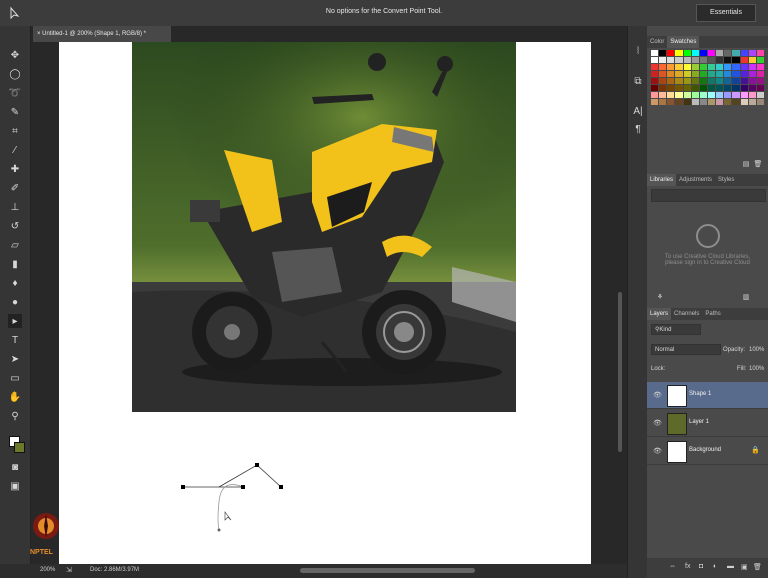  Describe the element at coordinates (15, 131) in the screenshot. I see `crop-tool-icon: ⌗` at that location.